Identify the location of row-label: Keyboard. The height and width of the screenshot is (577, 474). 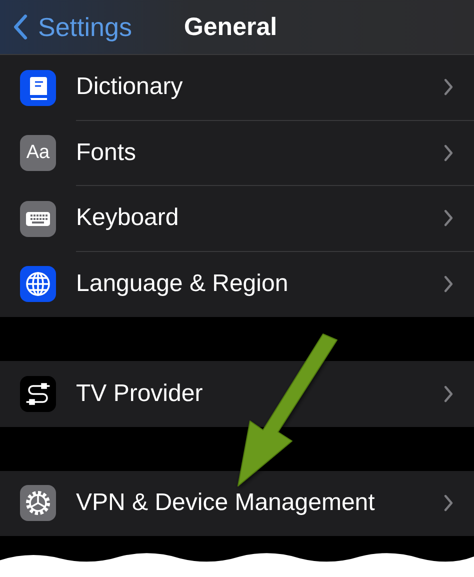
(128, 218).